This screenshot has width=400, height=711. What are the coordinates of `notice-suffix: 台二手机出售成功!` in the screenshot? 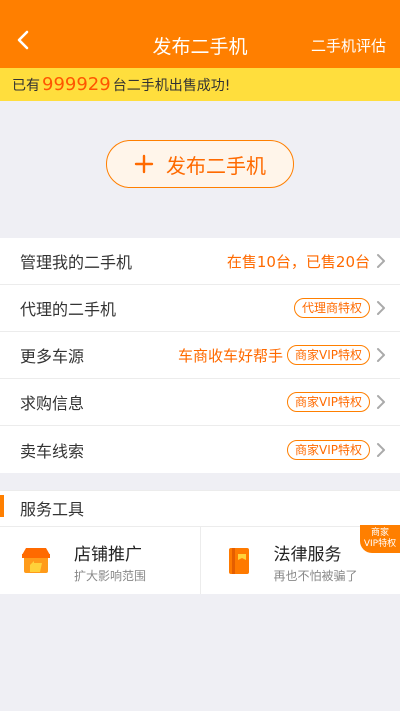 It's located at (171, 86).